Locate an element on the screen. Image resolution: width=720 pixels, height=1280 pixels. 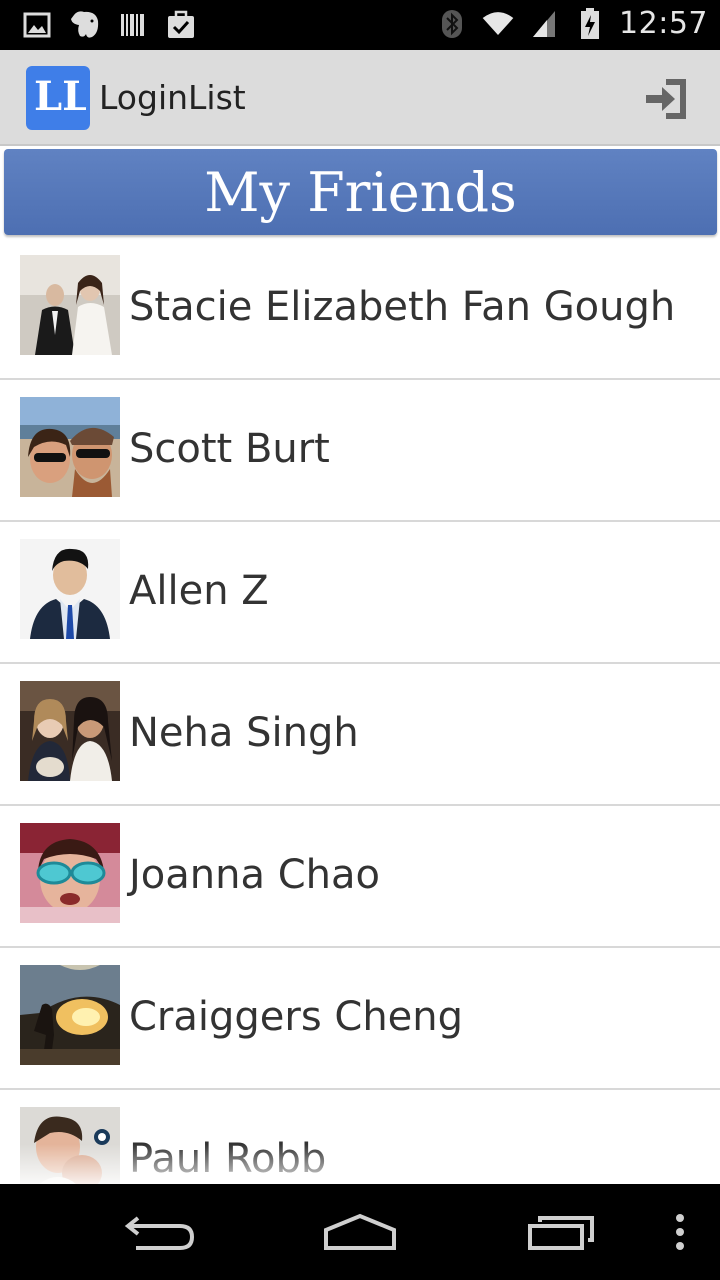
overflow-menu-icon is located at coordinates (680, 1232).